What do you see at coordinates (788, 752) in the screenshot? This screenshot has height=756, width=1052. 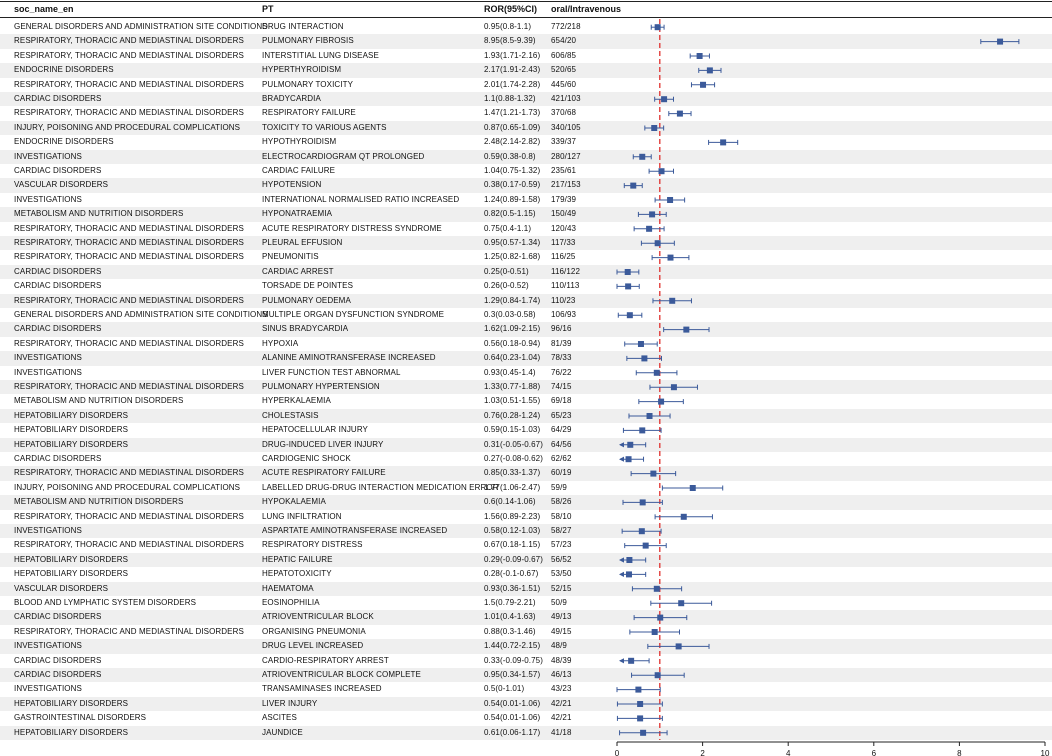 I see `x-tick-label: 4` at bounding box center [788, 752].